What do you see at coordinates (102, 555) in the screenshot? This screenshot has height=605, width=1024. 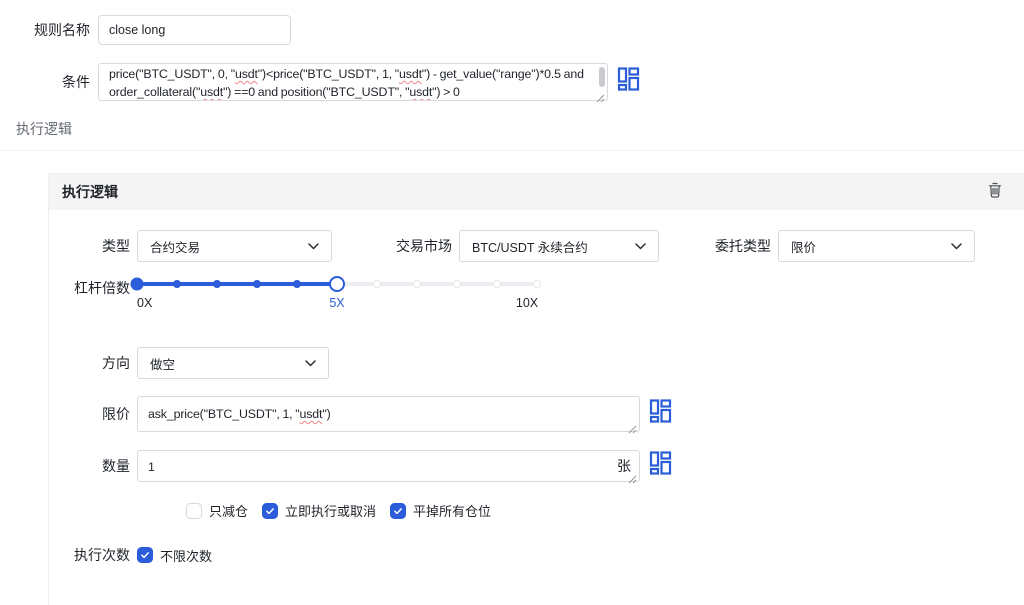 I see `exec-count-label: 执行次数` at bounding box center [102, 555].